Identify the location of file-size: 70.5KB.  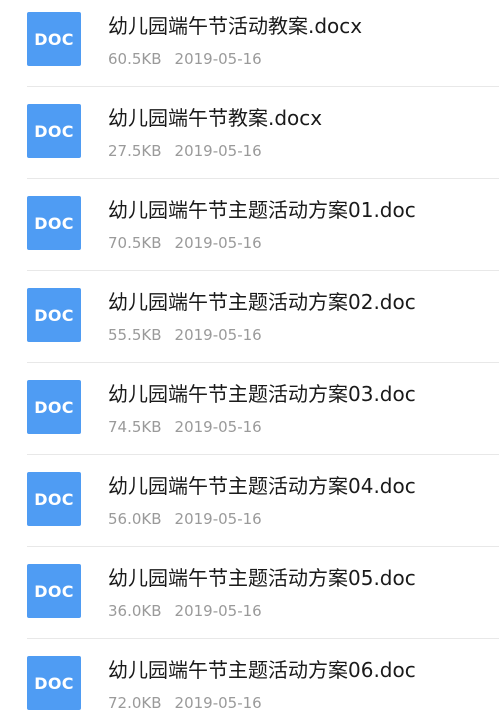
(135, 243).